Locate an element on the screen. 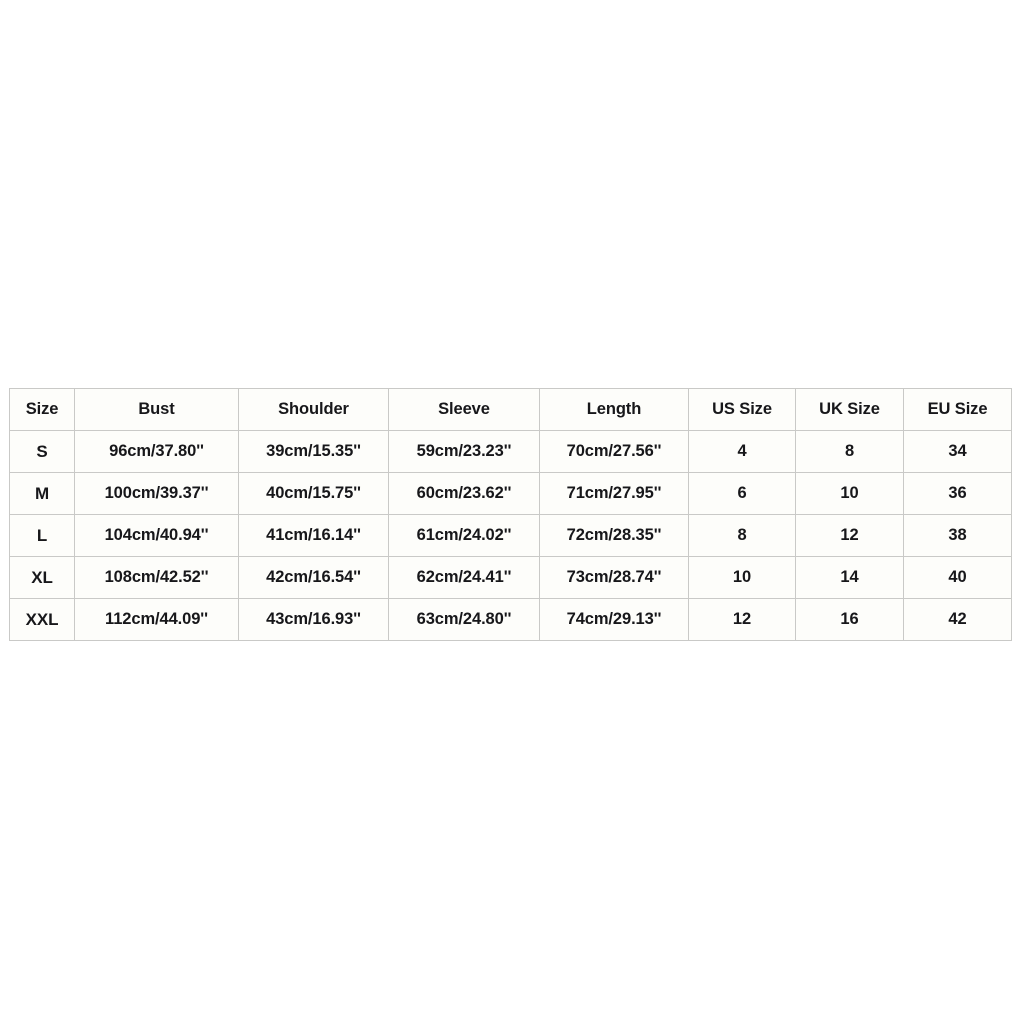 This screenshot has height=1024, width=1024. cell-shoulder: 39cm/15.35'' is located at coordinates (313, 451).